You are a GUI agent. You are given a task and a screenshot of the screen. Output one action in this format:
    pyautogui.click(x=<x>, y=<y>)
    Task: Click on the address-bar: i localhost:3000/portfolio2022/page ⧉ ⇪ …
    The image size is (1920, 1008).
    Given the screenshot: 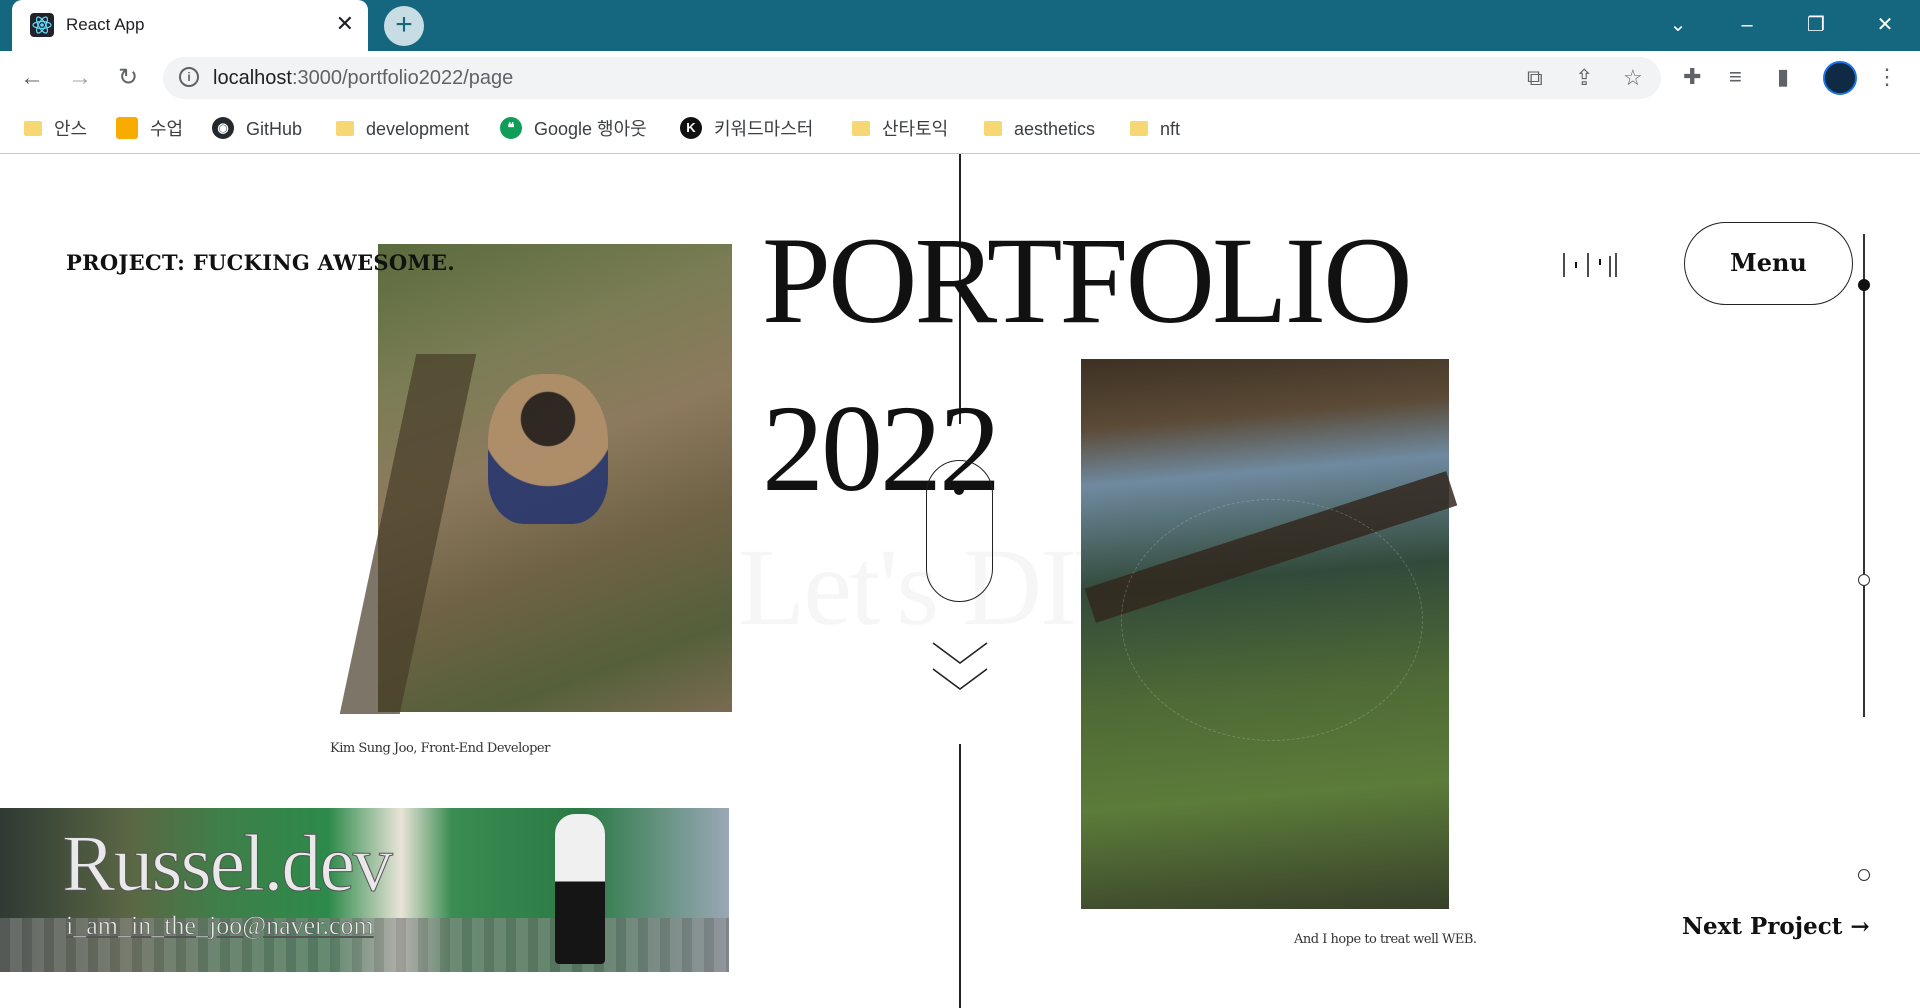 What is the action you would take?
    pyautogui.click(x=912, y=78)
    